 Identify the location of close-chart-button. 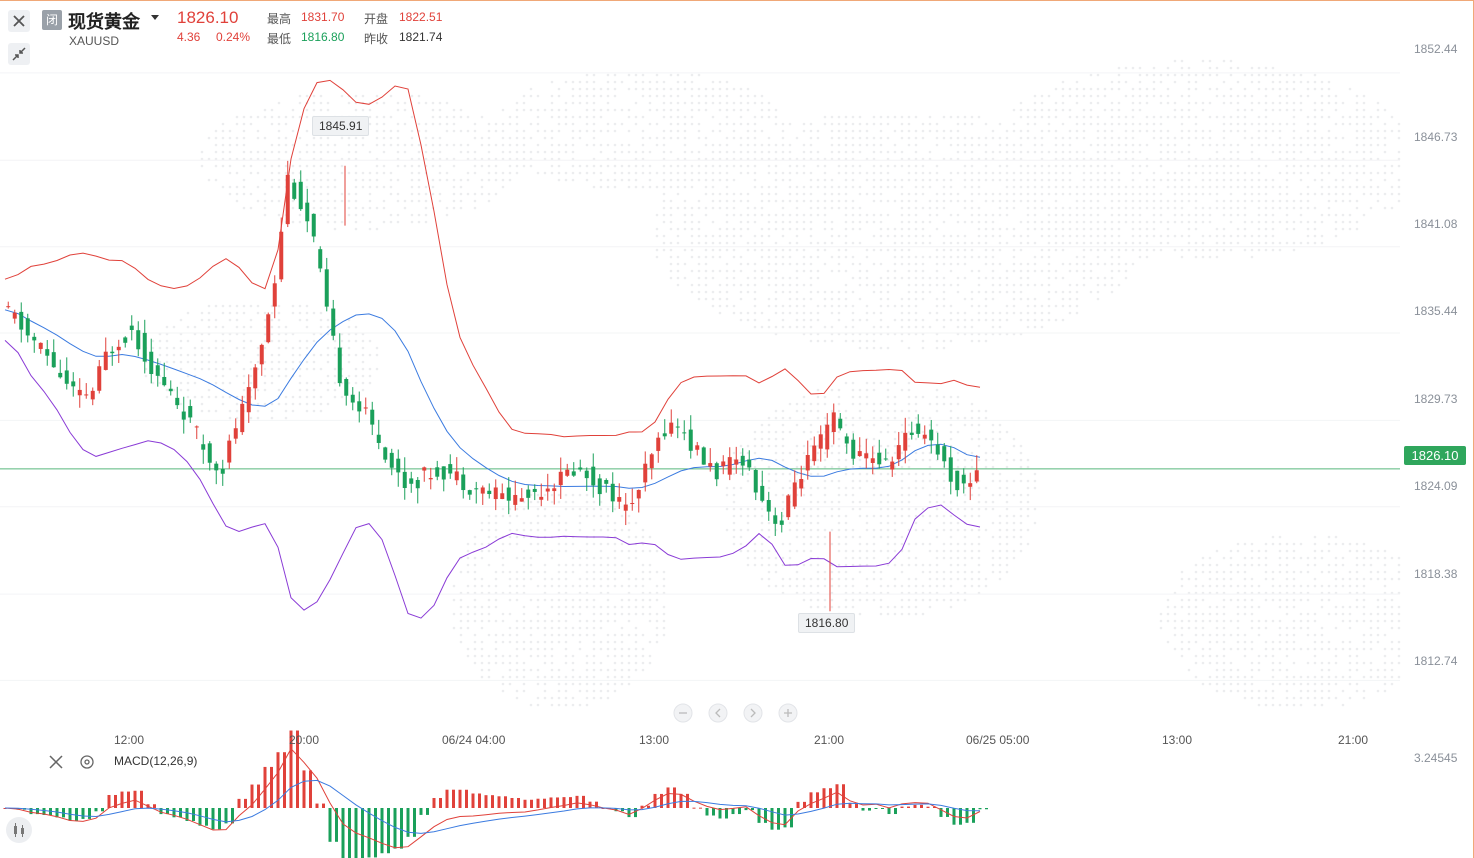
(19, 21).